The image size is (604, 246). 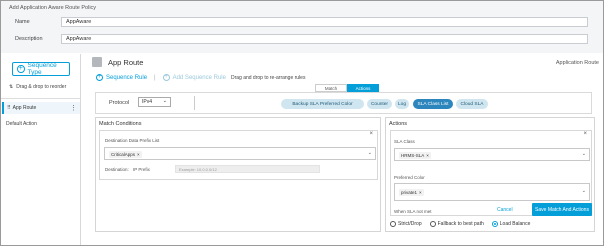 I want to click on prefix-list-input: CriticalApps × ⌄, so click(x=240, y=153).